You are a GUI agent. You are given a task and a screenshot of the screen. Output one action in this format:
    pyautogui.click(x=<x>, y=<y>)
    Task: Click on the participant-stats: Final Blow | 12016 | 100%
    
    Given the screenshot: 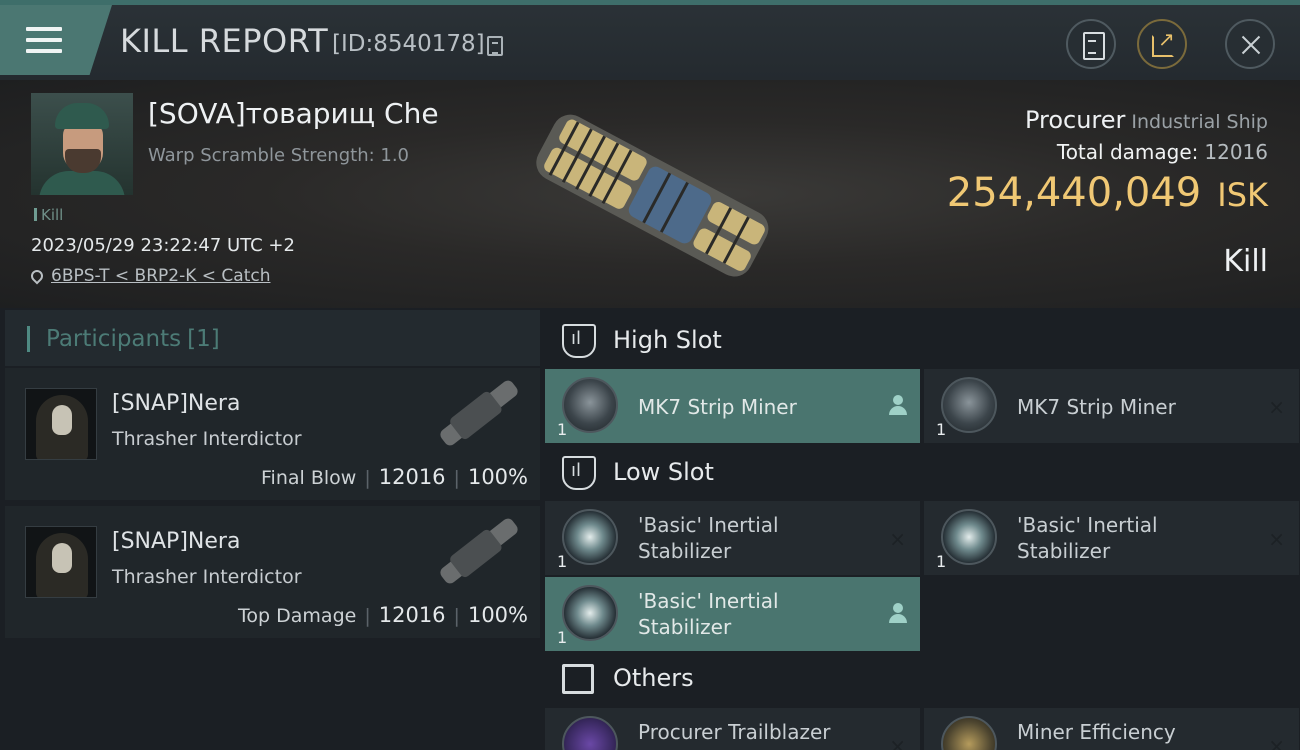 What is the action you would take?
    pyautogui.click(x=394, y=477)
    